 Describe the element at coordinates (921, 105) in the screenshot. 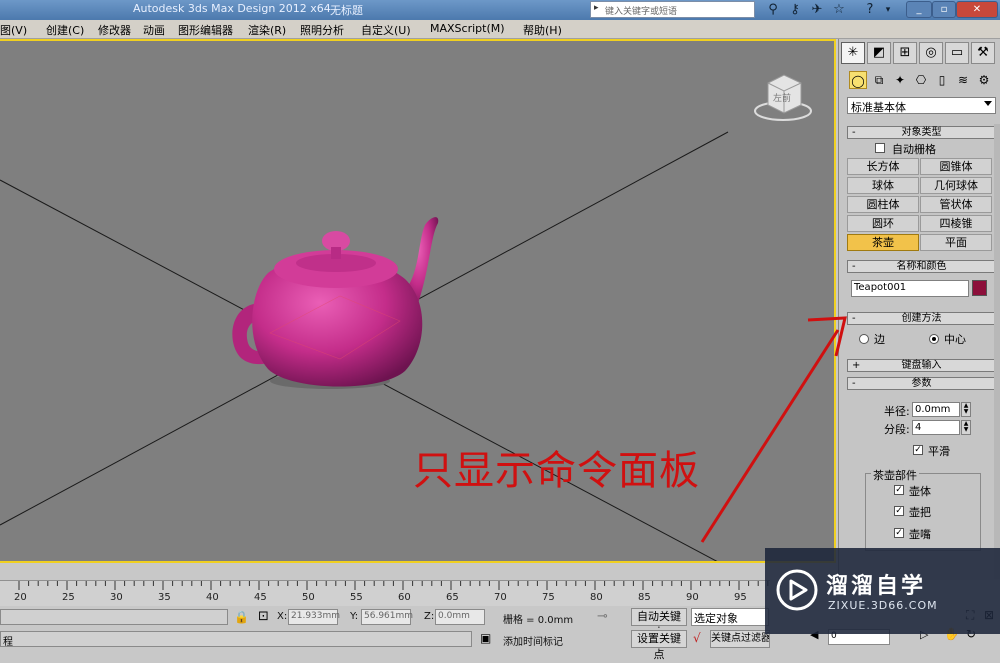

I see `category-dropdown: 标准基本体` at that location.